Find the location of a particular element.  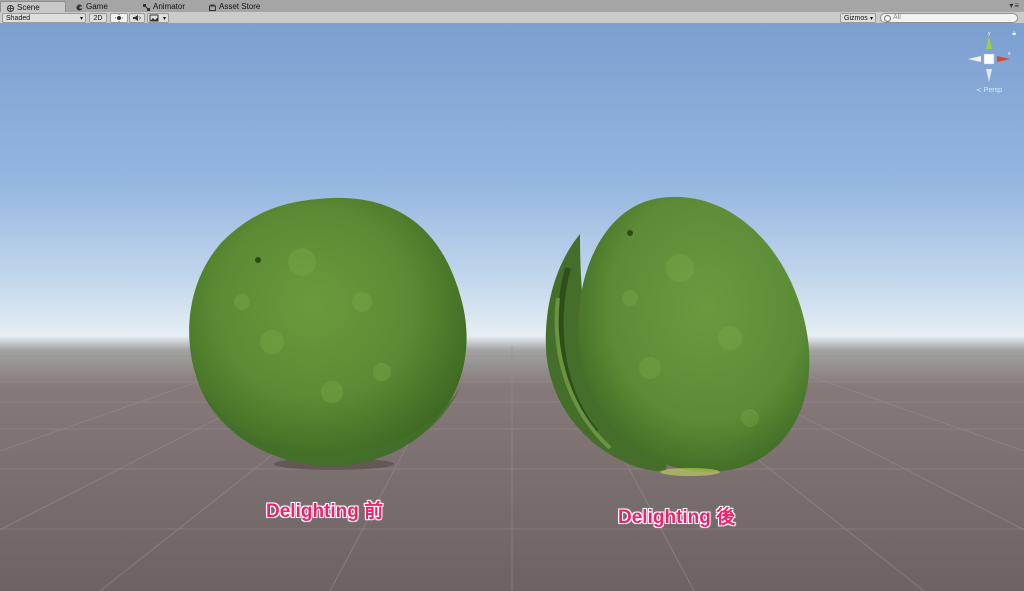

orientation-gizmo: y x is located at coordinates (989, 62).